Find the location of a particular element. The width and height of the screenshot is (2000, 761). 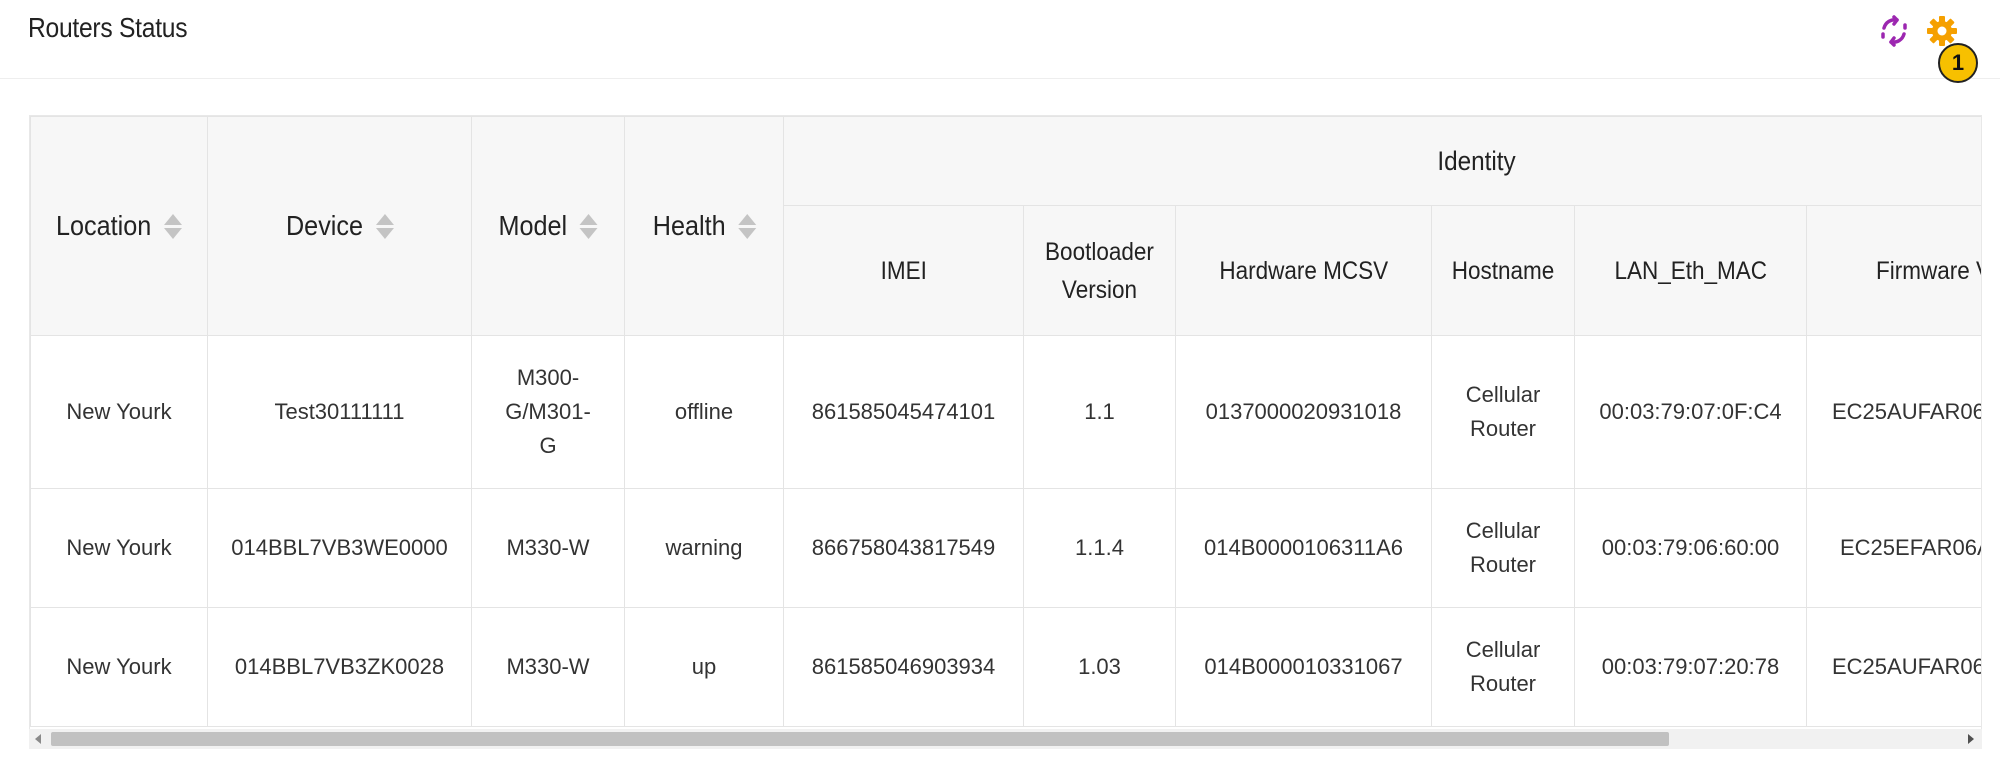

scroll-left-icon is located at coordinates (38, 739).